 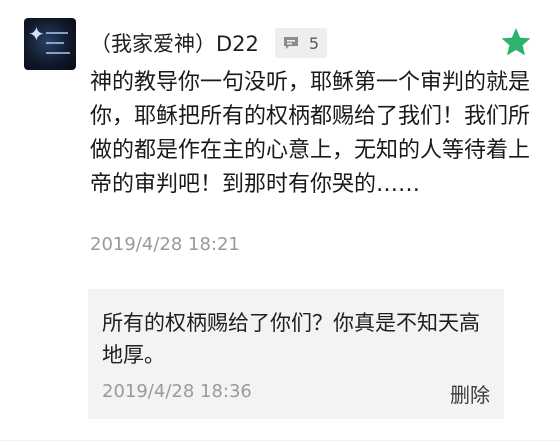 What do you see at coordinates (301, 43) in the screenshot?
I see `reply-count-badge: 5` at bounding box center [301, 43].